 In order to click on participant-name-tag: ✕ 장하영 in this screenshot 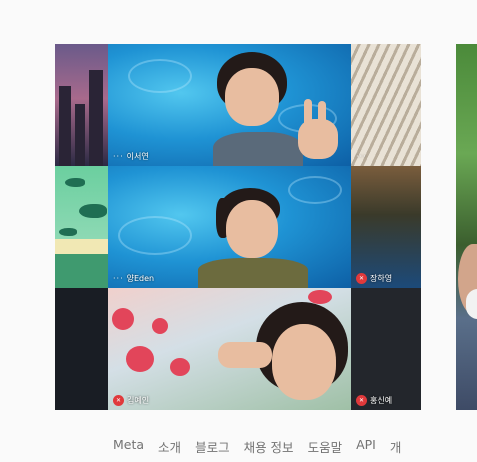, I will do `click(374, 278)`.